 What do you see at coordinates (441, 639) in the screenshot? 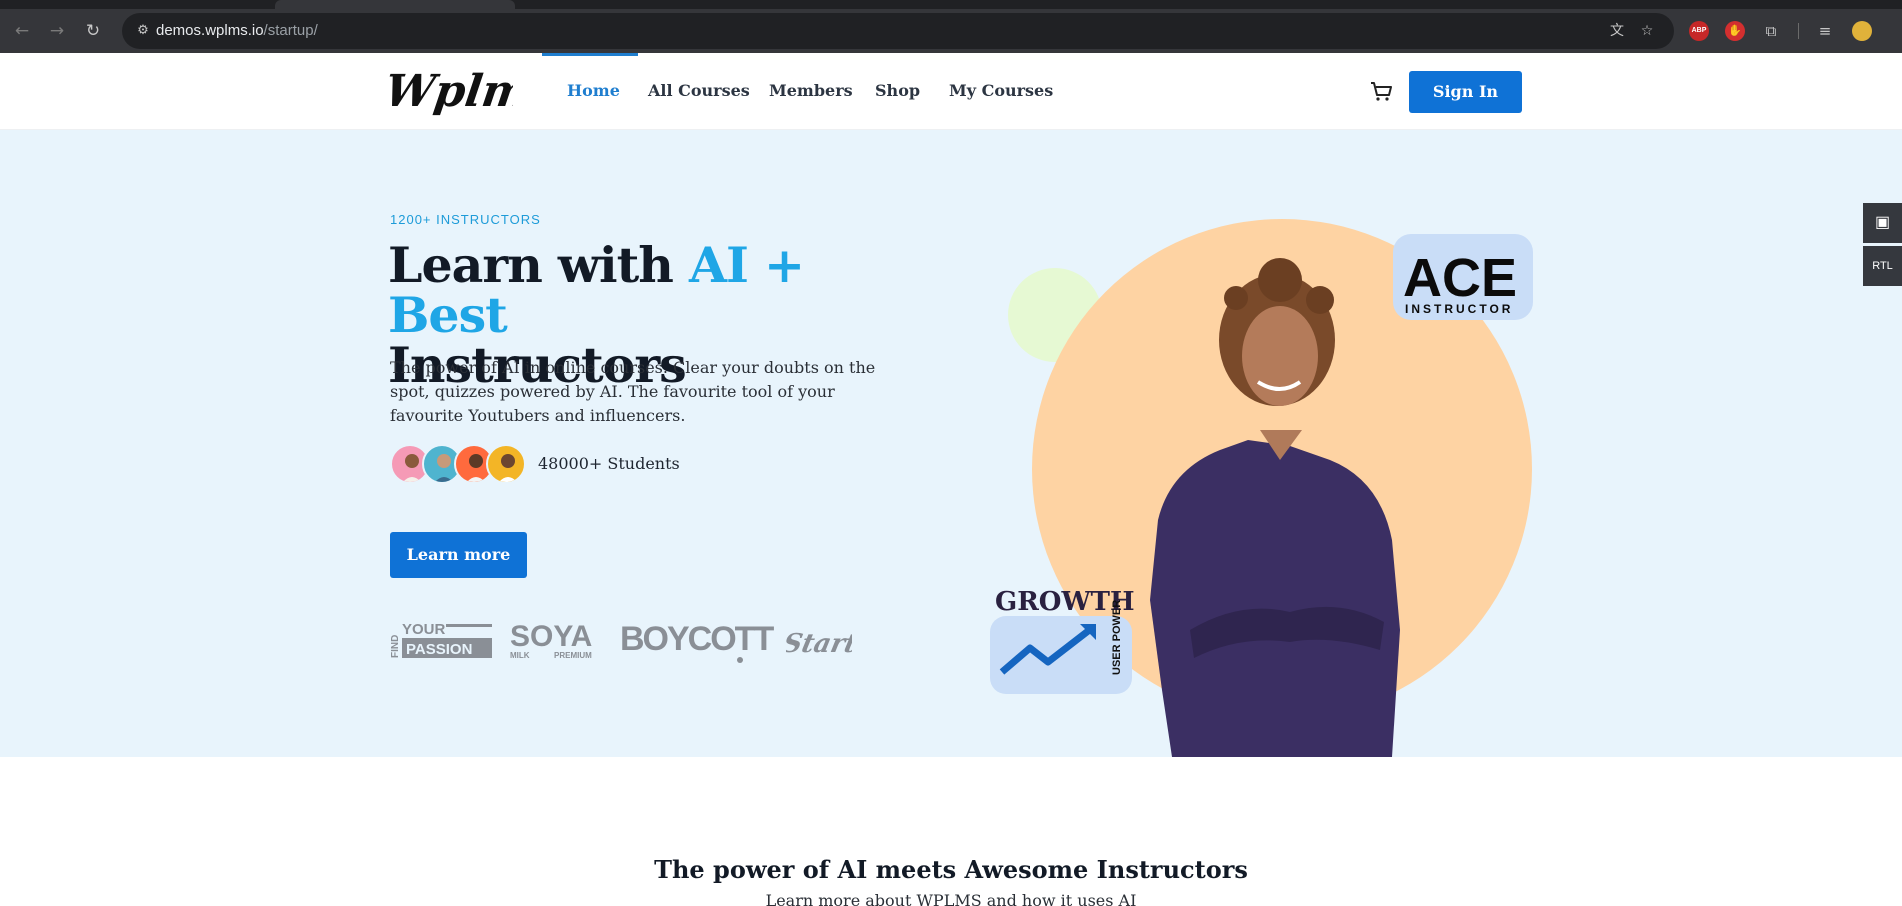
I see `find-your-passion-logo: FIND YOUR PASSION` at bounding box center [441, 639].